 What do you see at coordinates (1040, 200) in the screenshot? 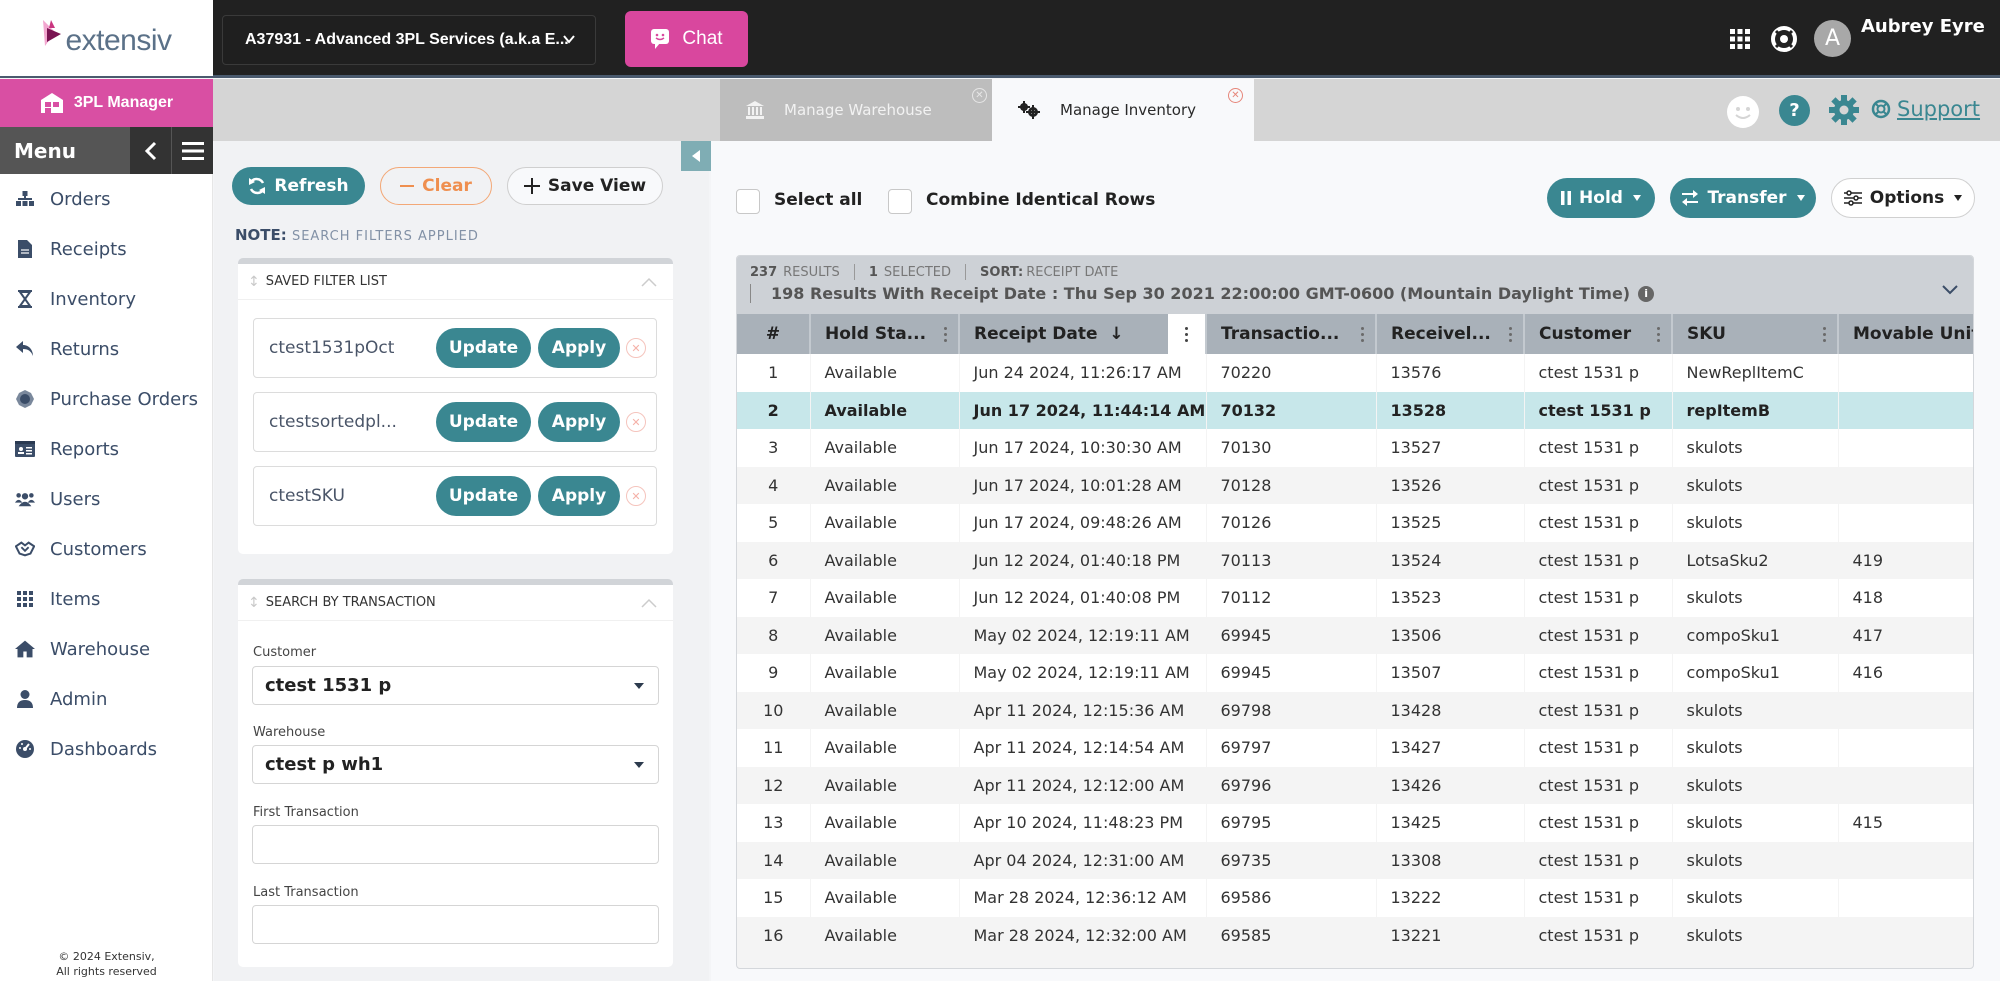
I see `combine-identical-rows-label: Combine Identical Rows` at bounding box center [1040, 200].